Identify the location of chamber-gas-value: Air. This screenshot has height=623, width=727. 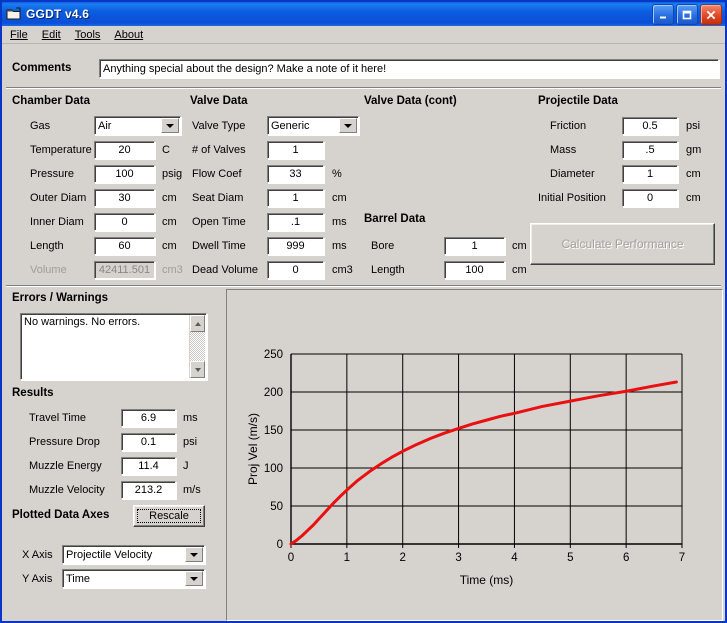
(105, 125).